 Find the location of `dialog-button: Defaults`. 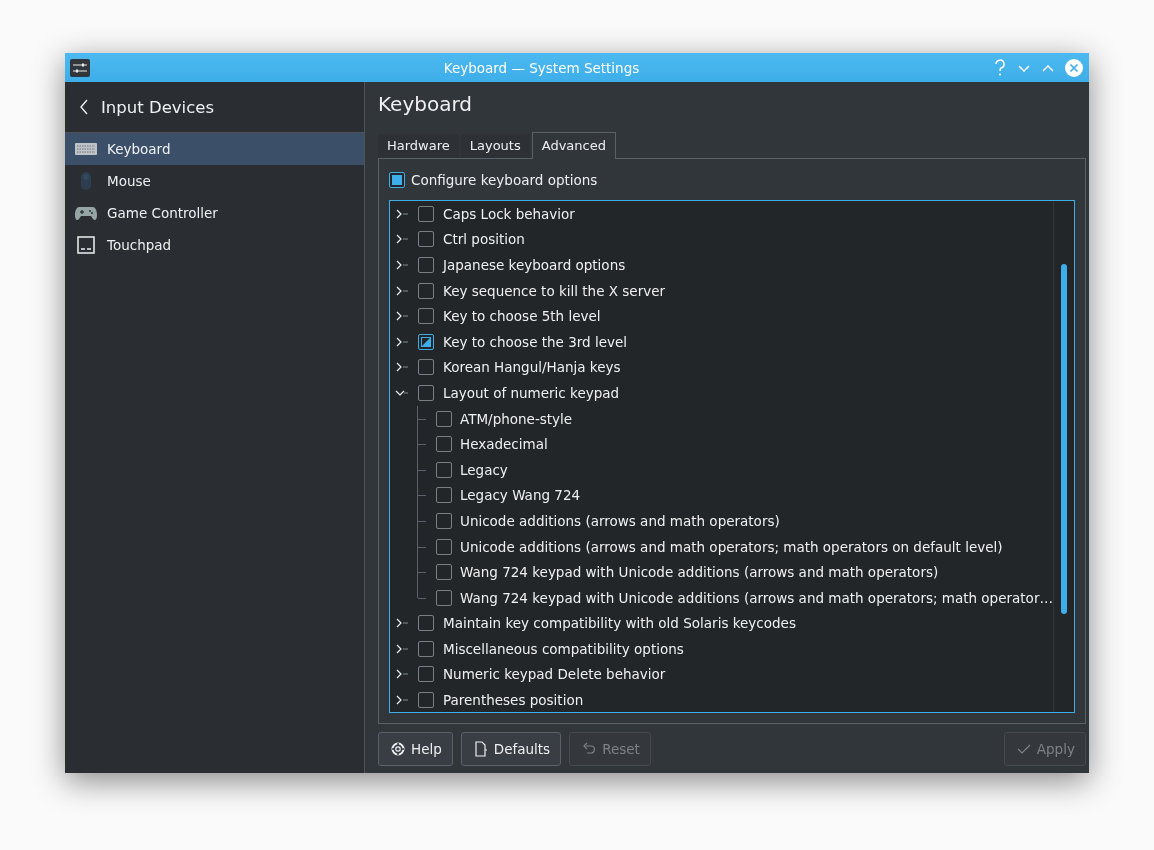

dialog-button: Defaults is located at coordinates (511, 749).